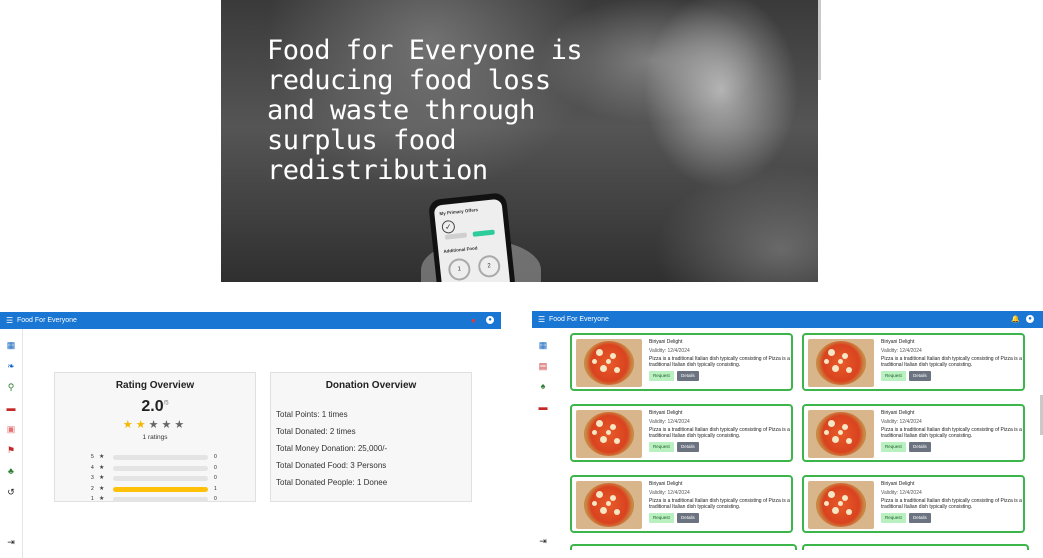  I want to click on donation-stat-line: Total Donated: 2 times, so click(316, 431).